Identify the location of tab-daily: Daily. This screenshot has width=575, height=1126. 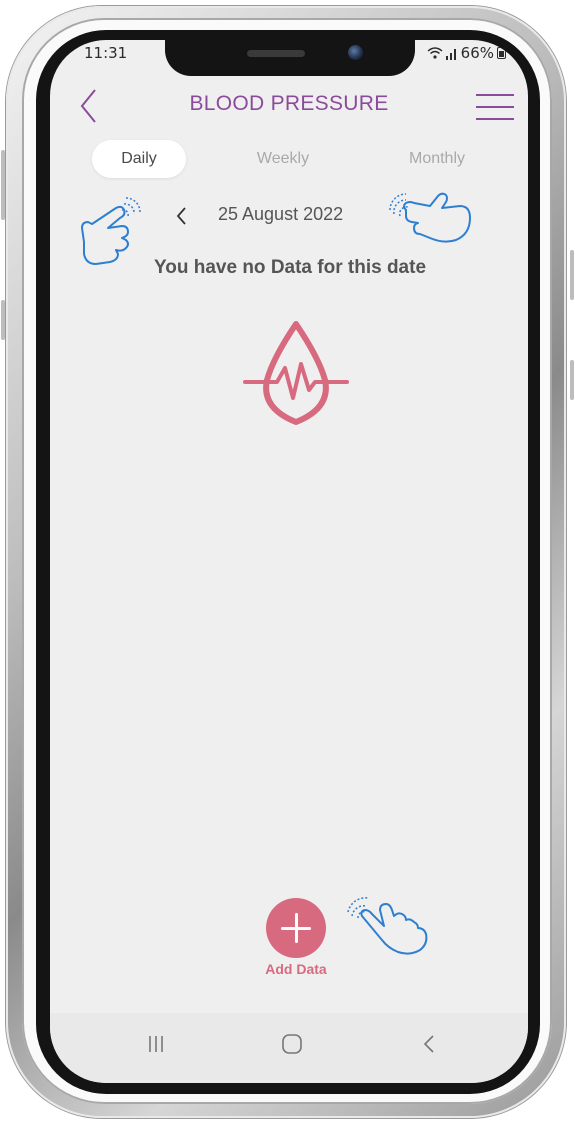
(139, 159).